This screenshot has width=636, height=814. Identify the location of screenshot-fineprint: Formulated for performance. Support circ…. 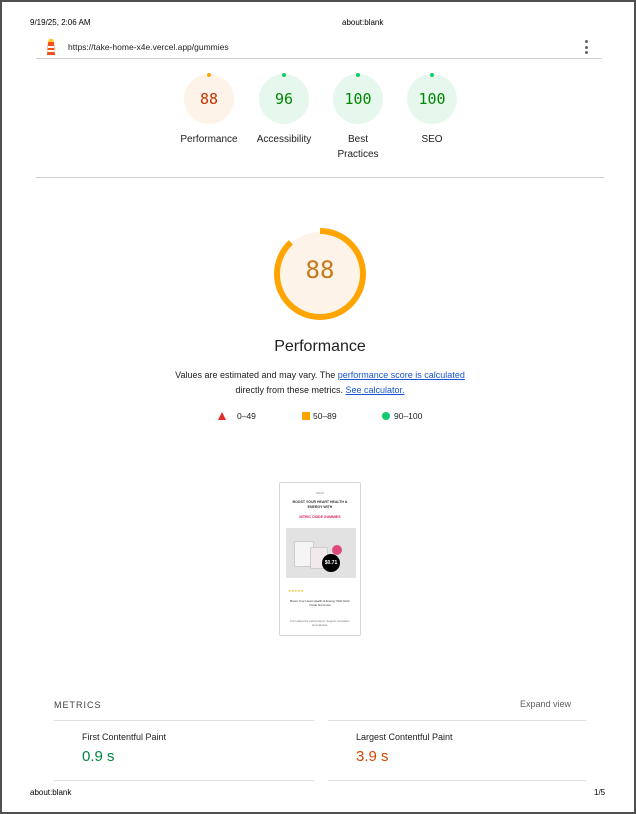
(320, 623).